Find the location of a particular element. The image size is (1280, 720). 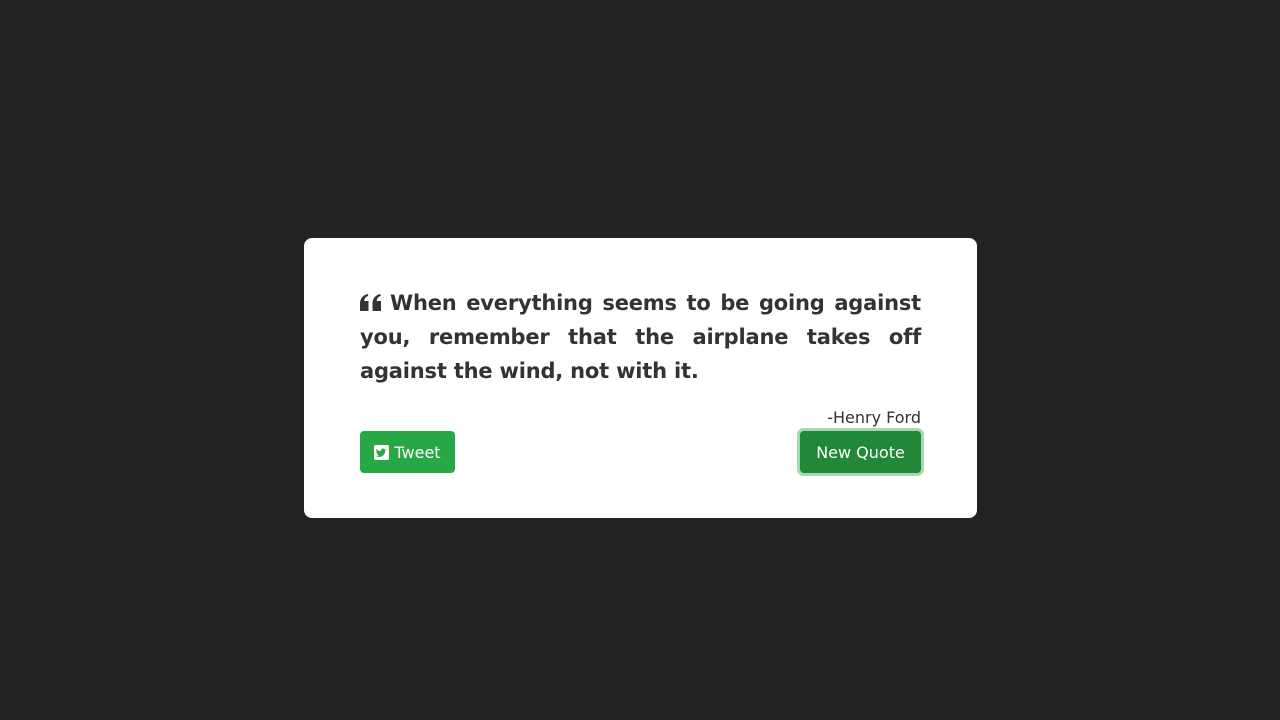

quote-left-icon is located at coordinates (371, 303).